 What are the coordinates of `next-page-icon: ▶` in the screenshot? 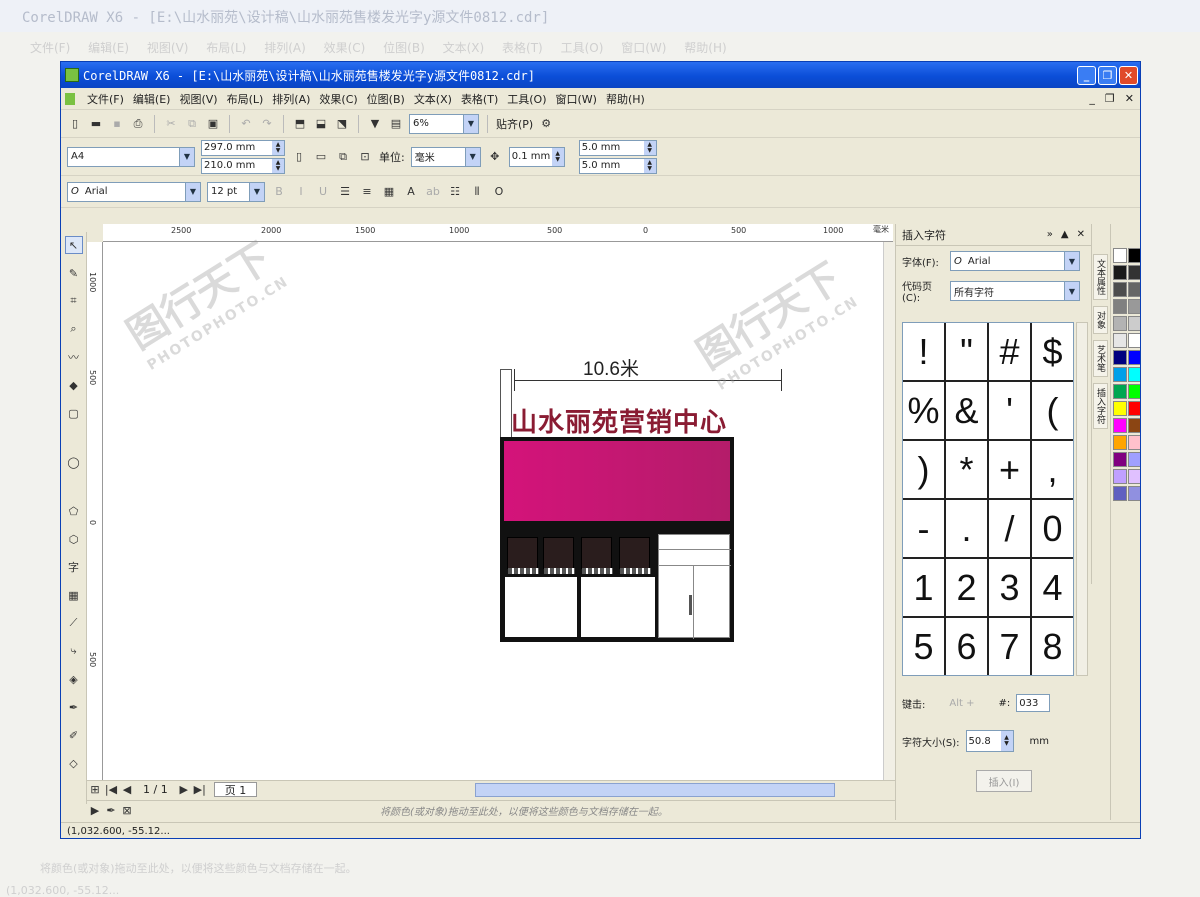 It's located at (184, 790).